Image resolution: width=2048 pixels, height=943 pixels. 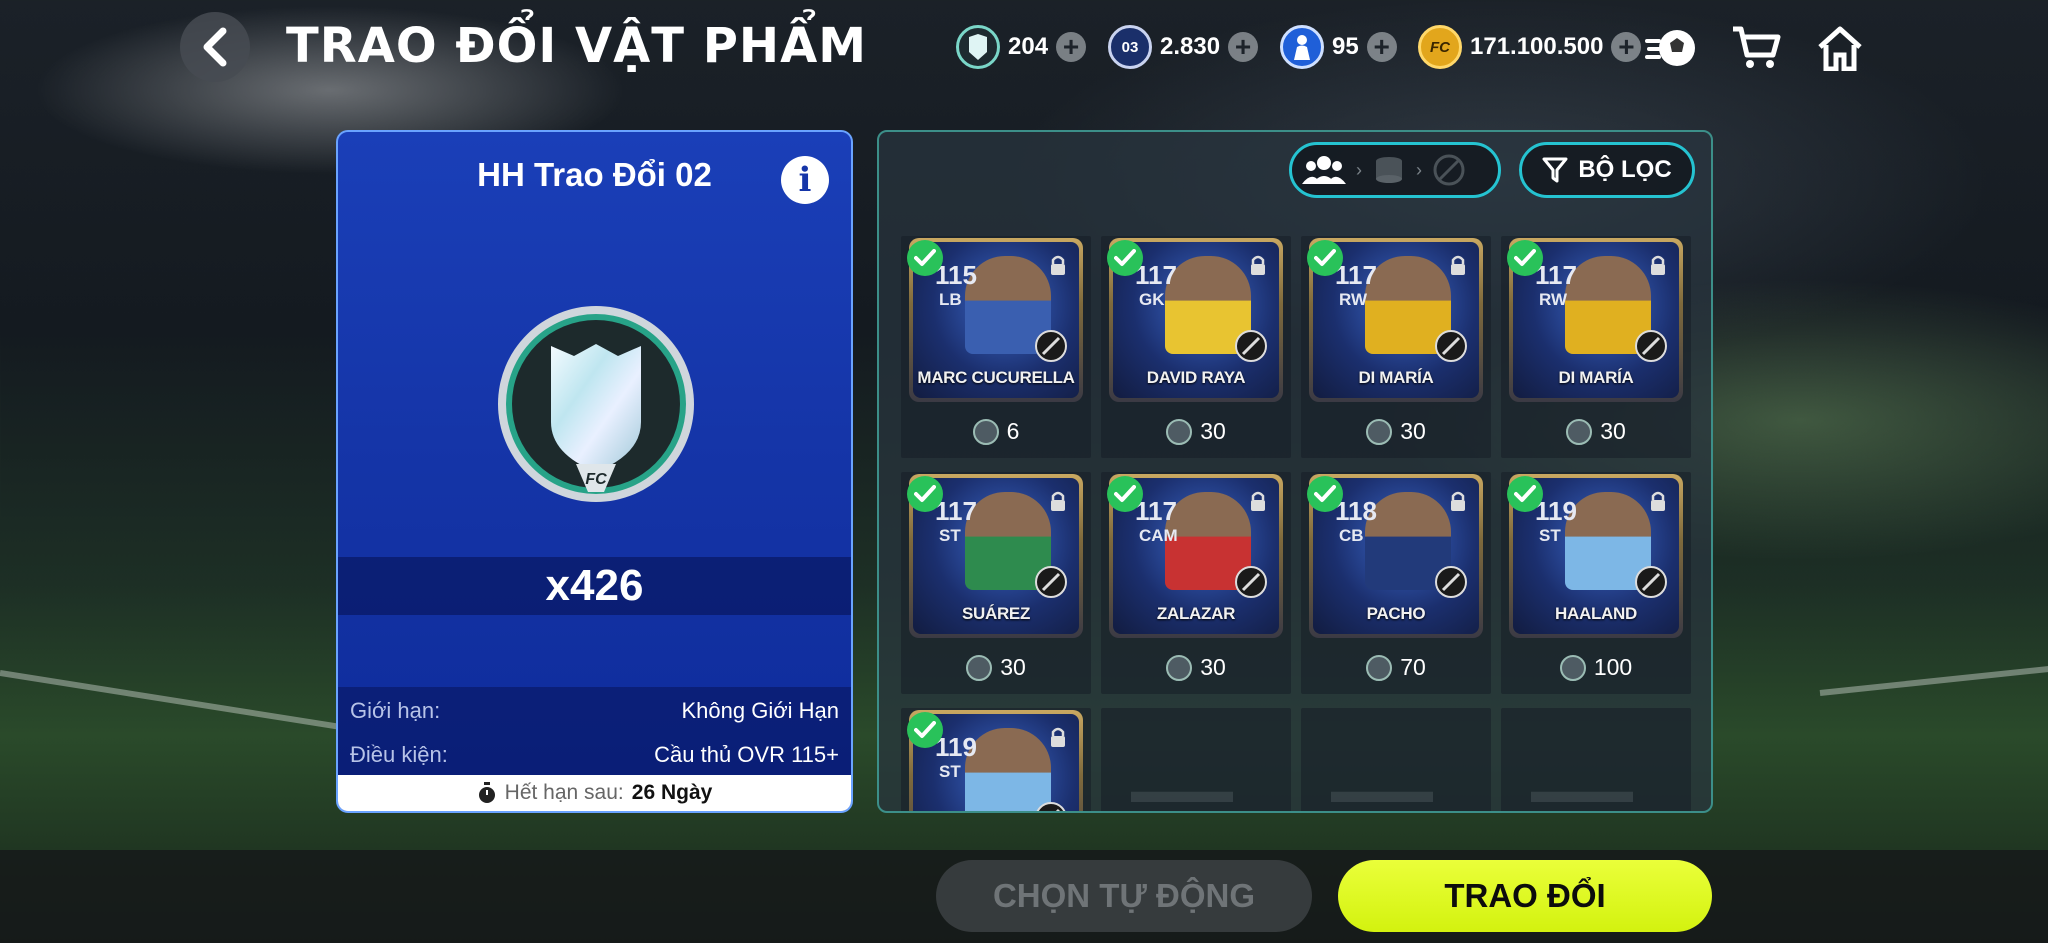 I want to click on add-card-pack-button: +, so click(x=1243, y=47).